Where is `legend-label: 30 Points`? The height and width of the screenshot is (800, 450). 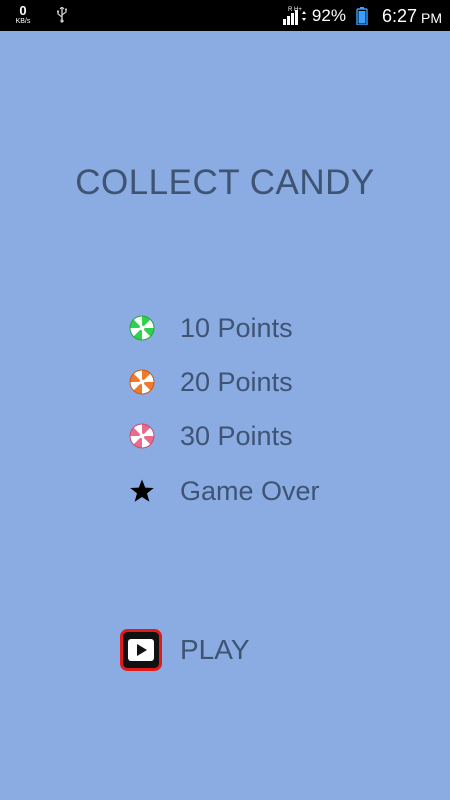
legend-label: 30 Points is located at coordinates (236, 435).